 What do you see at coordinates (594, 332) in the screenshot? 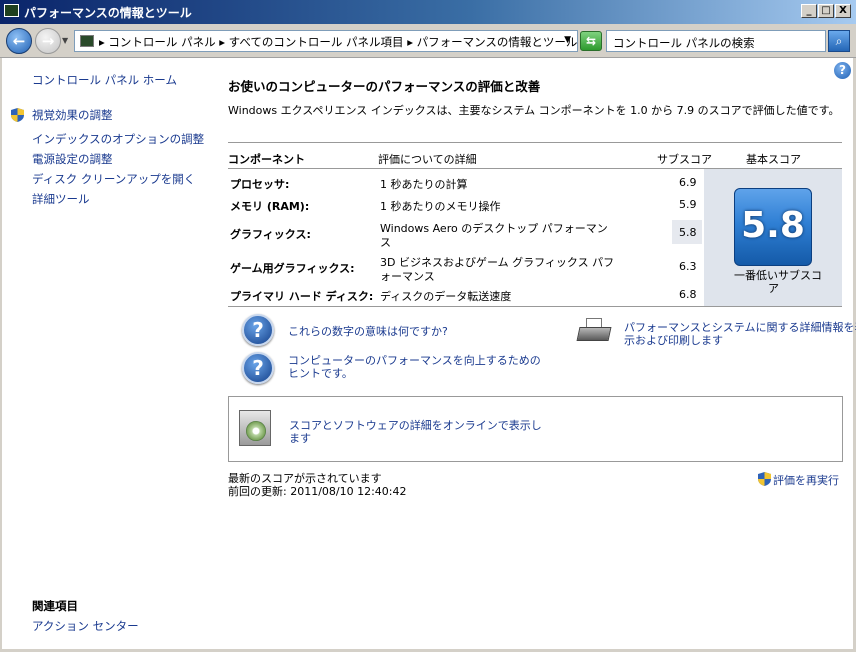
I see `printer-icon` at bounding box center [594, 332].